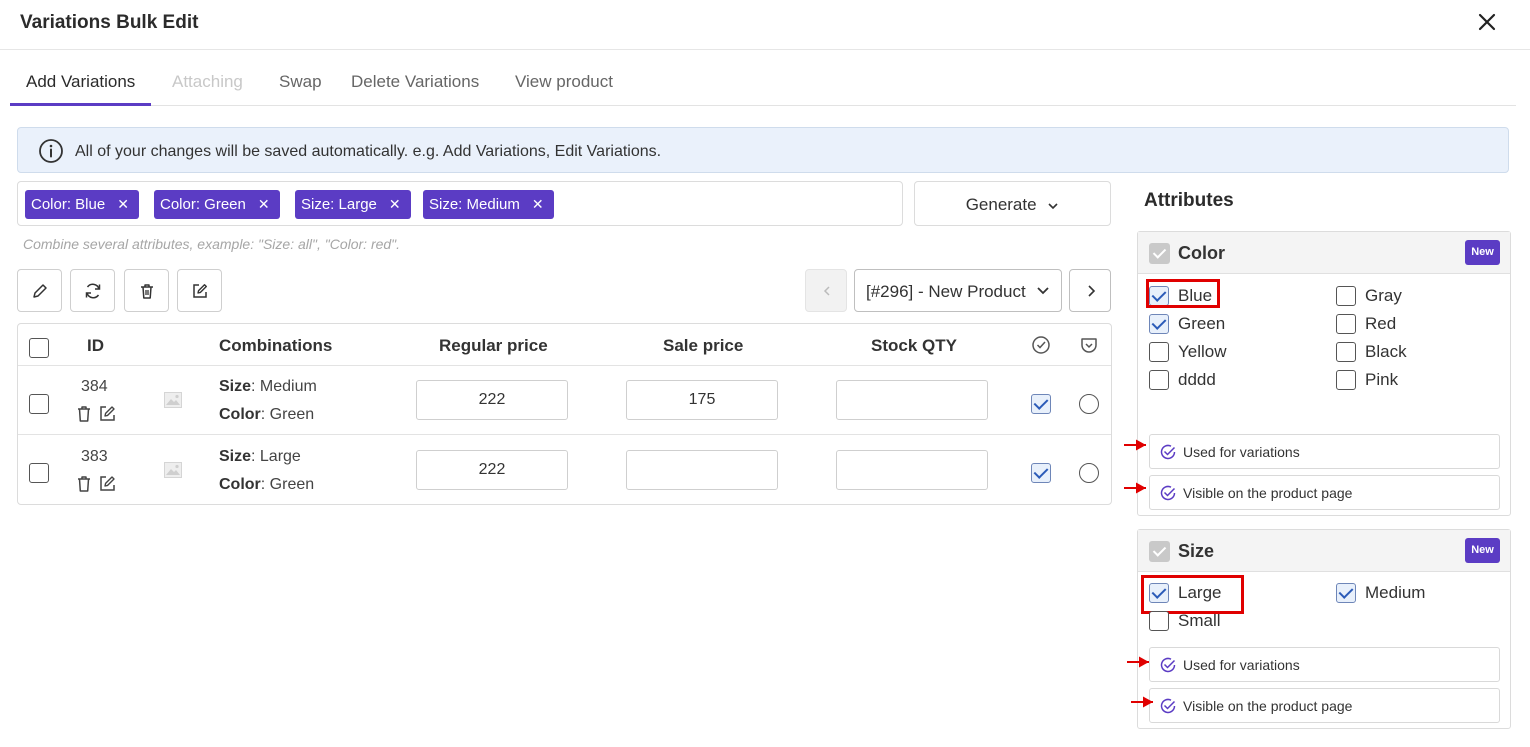 The height and width of the screenshot is (747, 1530). Describe the element at coordinates (300, 83) in the screenshot. I see `tab-swap: Swap` at that location.